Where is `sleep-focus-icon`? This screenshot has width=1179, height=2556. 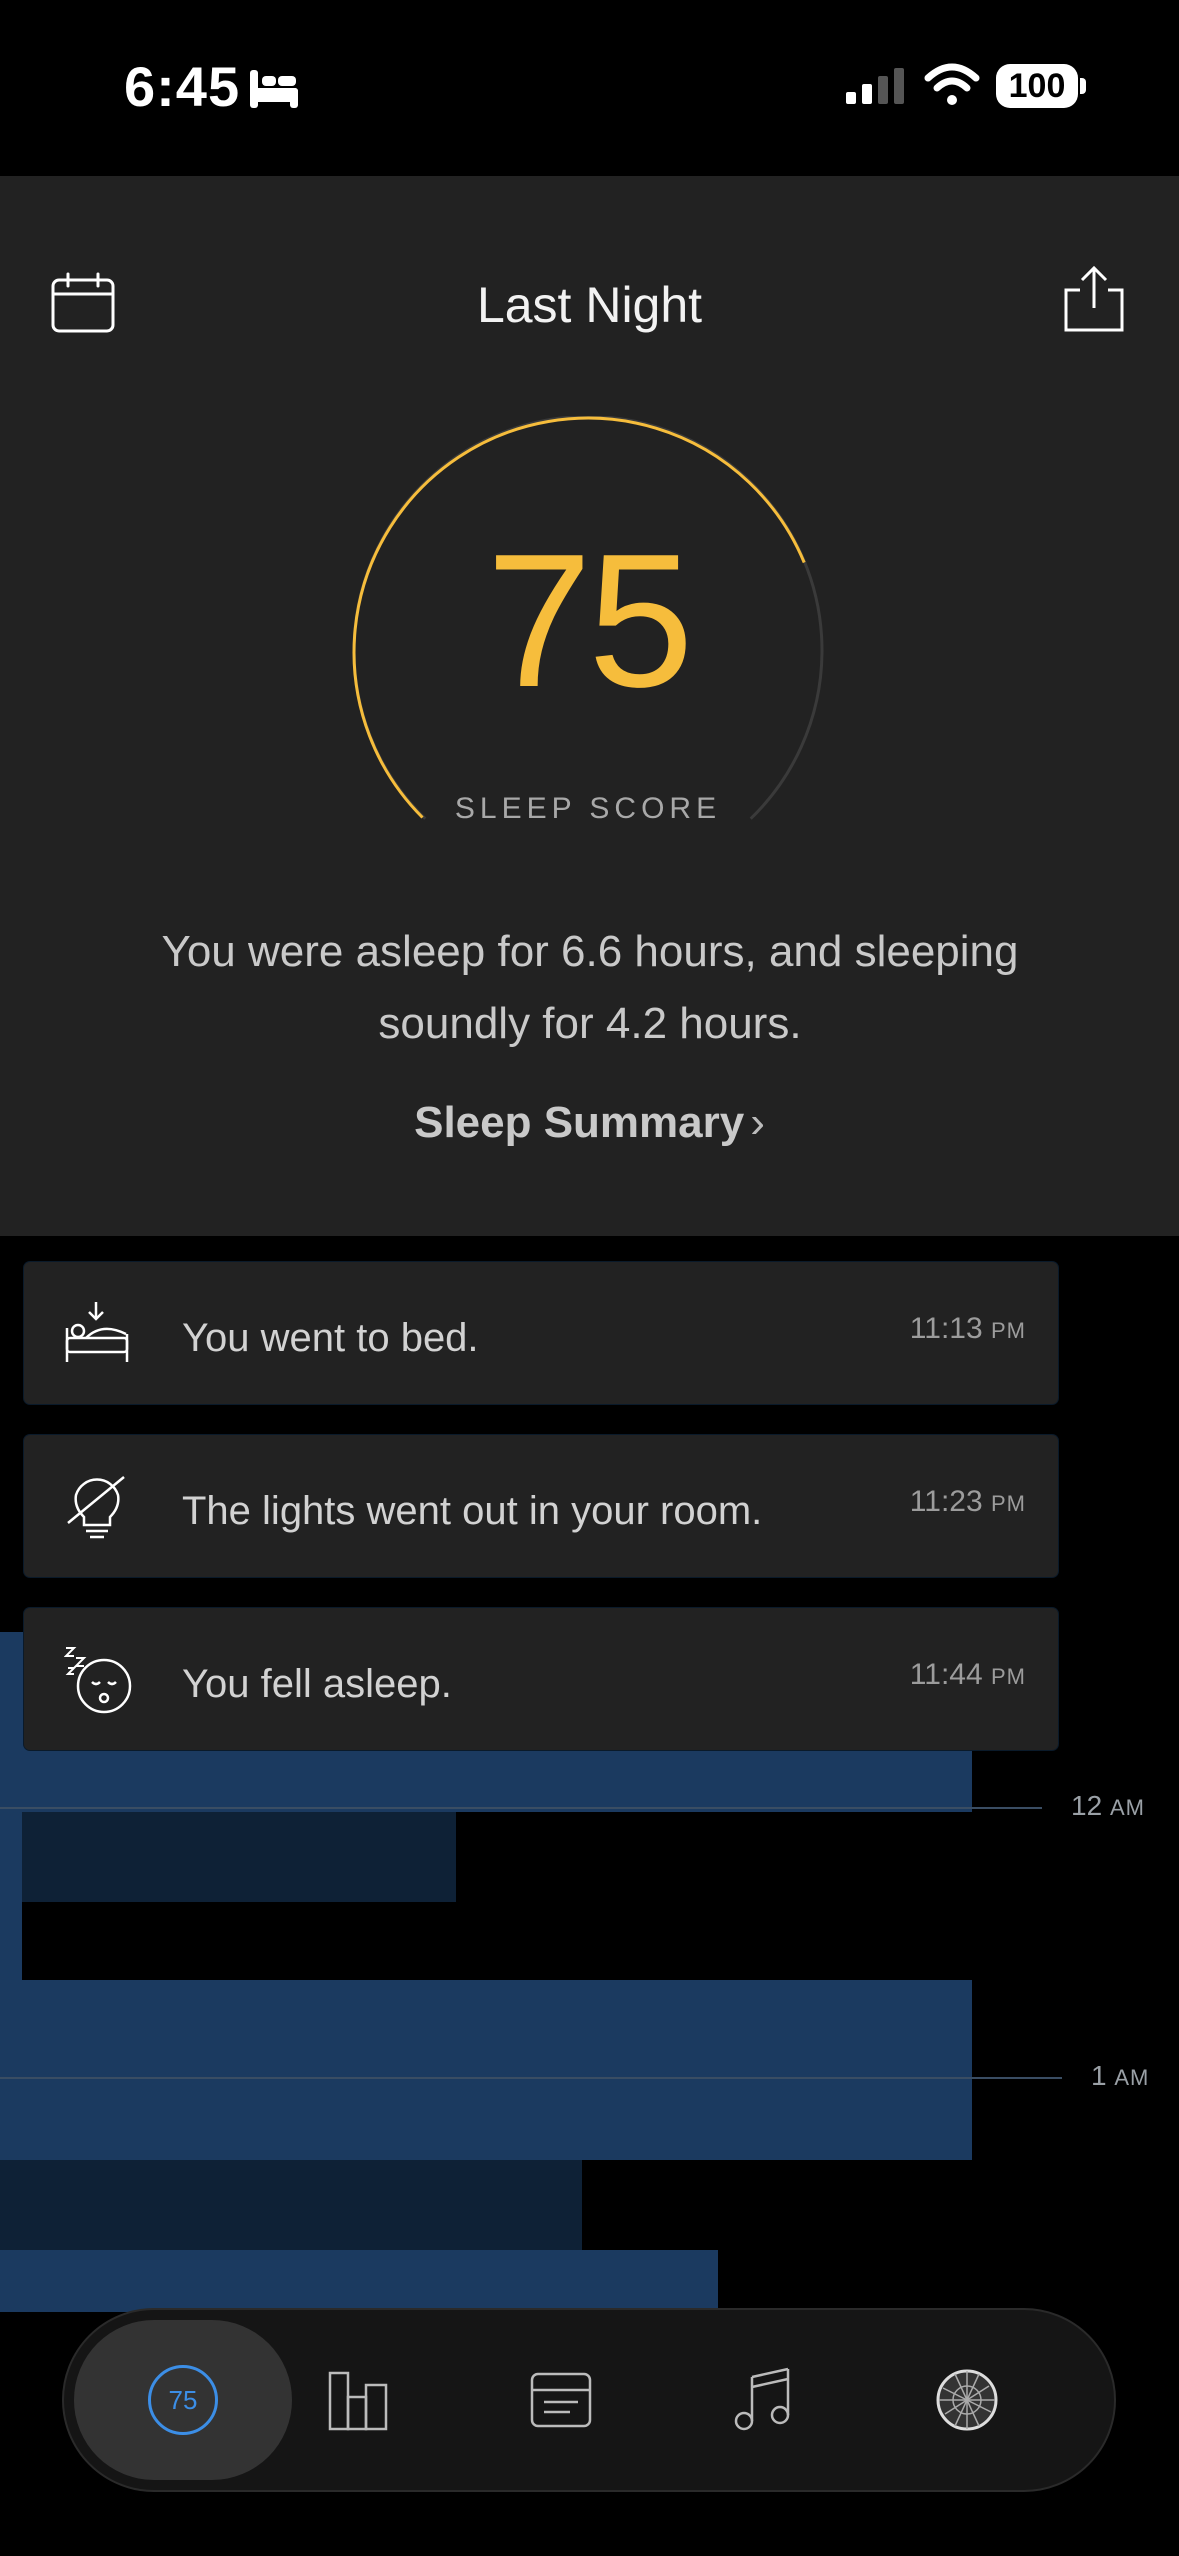
sleep-focus-icon is located at coordinates (274, 89).